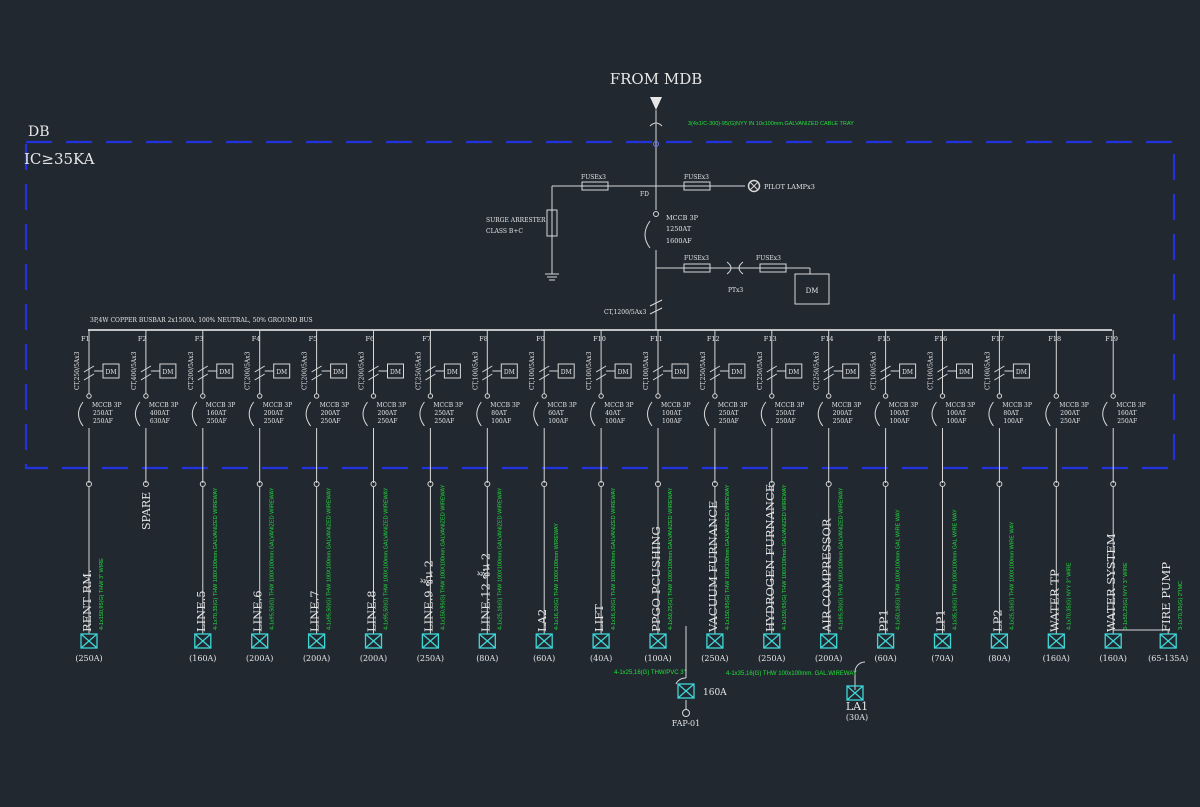 The height and width of the screenshot is (807, 1200). What do you see at coordinates (956, 413) in the screenshot?
I see `breaker-at: 100AT` at bounding box center [956, 413].